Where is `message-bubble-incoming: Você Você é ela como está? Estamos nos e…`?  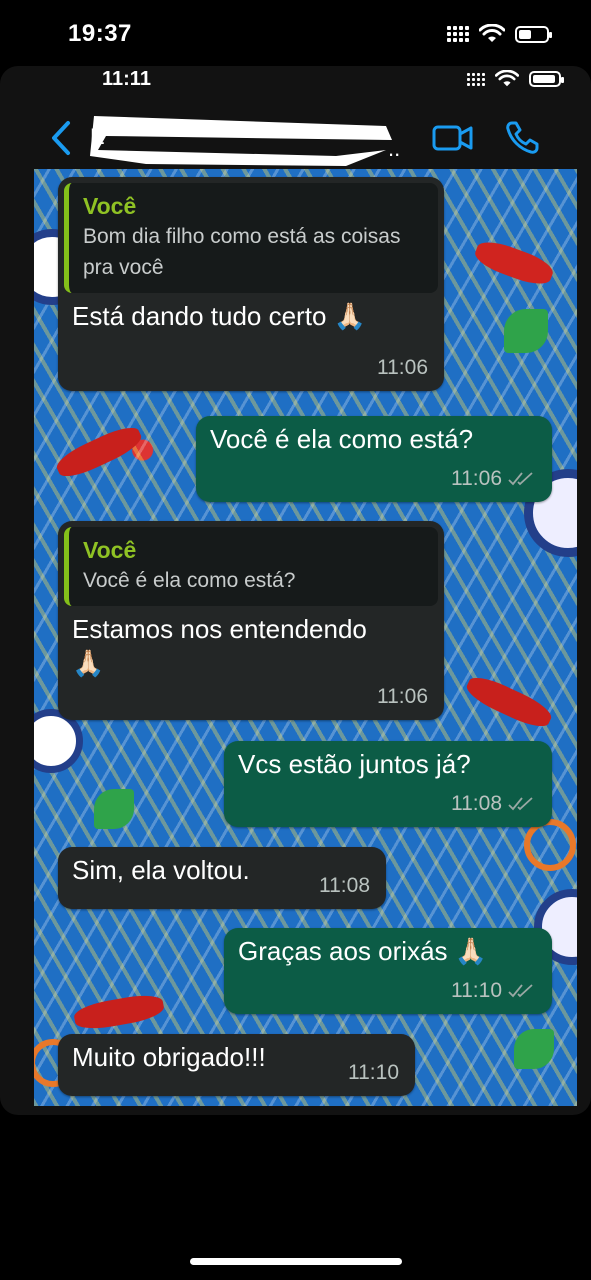 message-bubble-incoming: Você Você é ela como está? Estamos nos e… is located at coordinates (251, 620).